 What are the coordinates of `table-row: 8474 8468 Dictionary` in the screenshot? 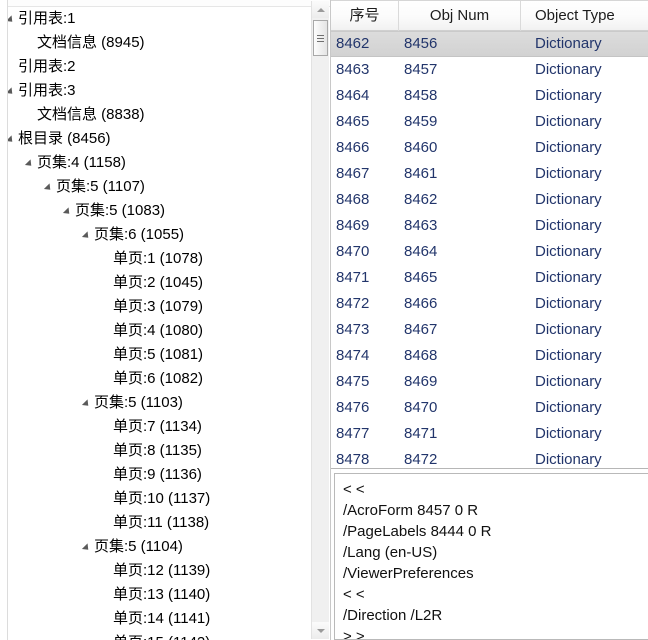 It's located at (489, 356).